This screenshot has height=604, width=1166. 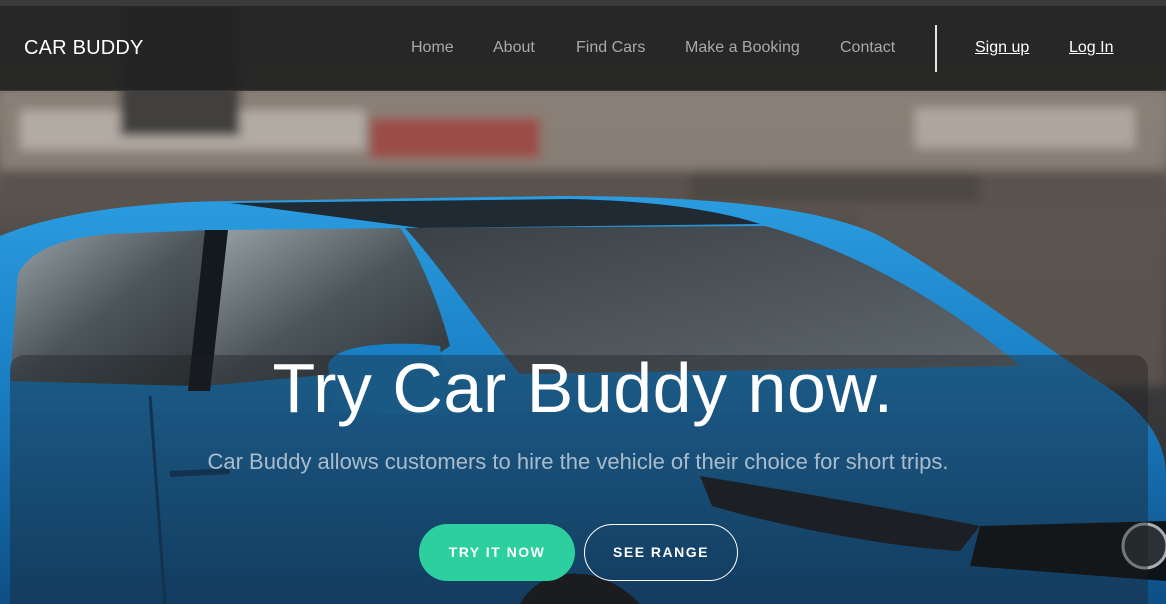 What do you see at coordinates (936, 48) in the screenshot?
I see `nav-divider` at bounding box center [936, 48].